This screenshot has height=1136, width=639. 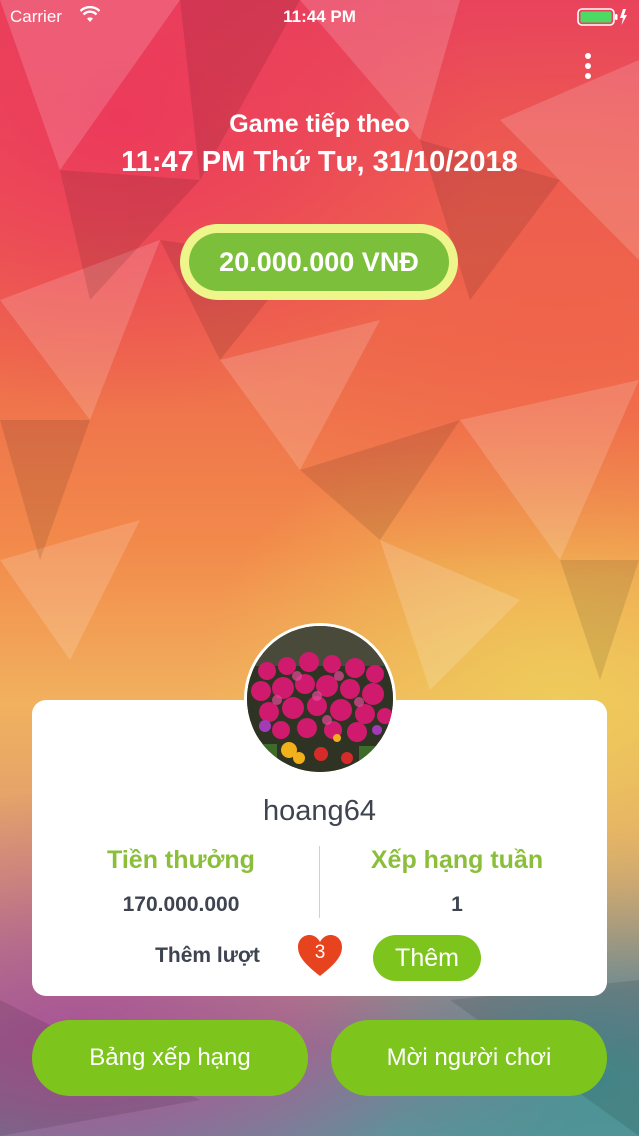 I want to click on username: hoang64, so click(x=319, y=811).